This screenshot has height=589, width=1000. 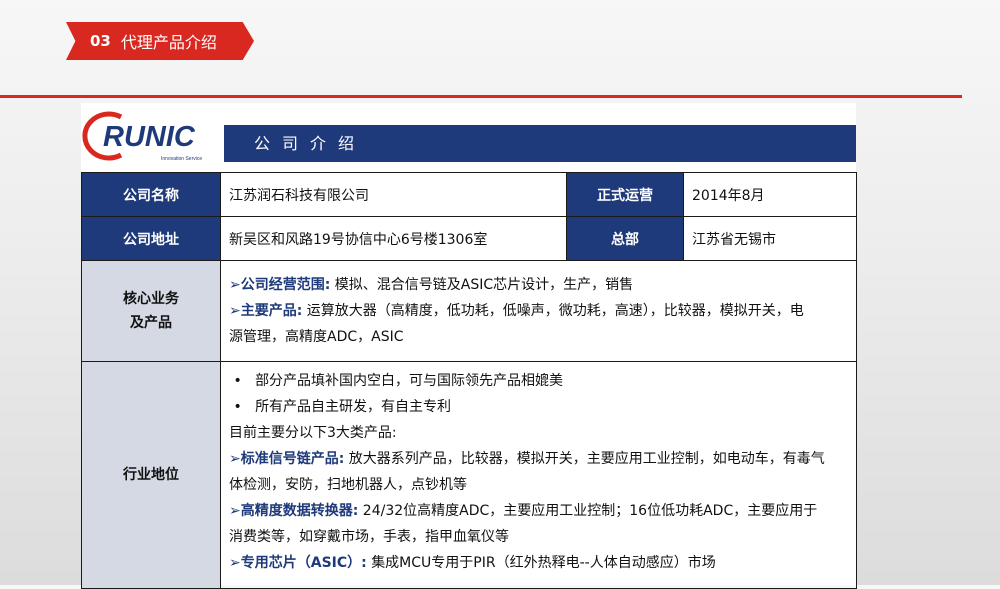 I want to click on core-business-label: 核心业务 及产品, so click(x=151, y=311).